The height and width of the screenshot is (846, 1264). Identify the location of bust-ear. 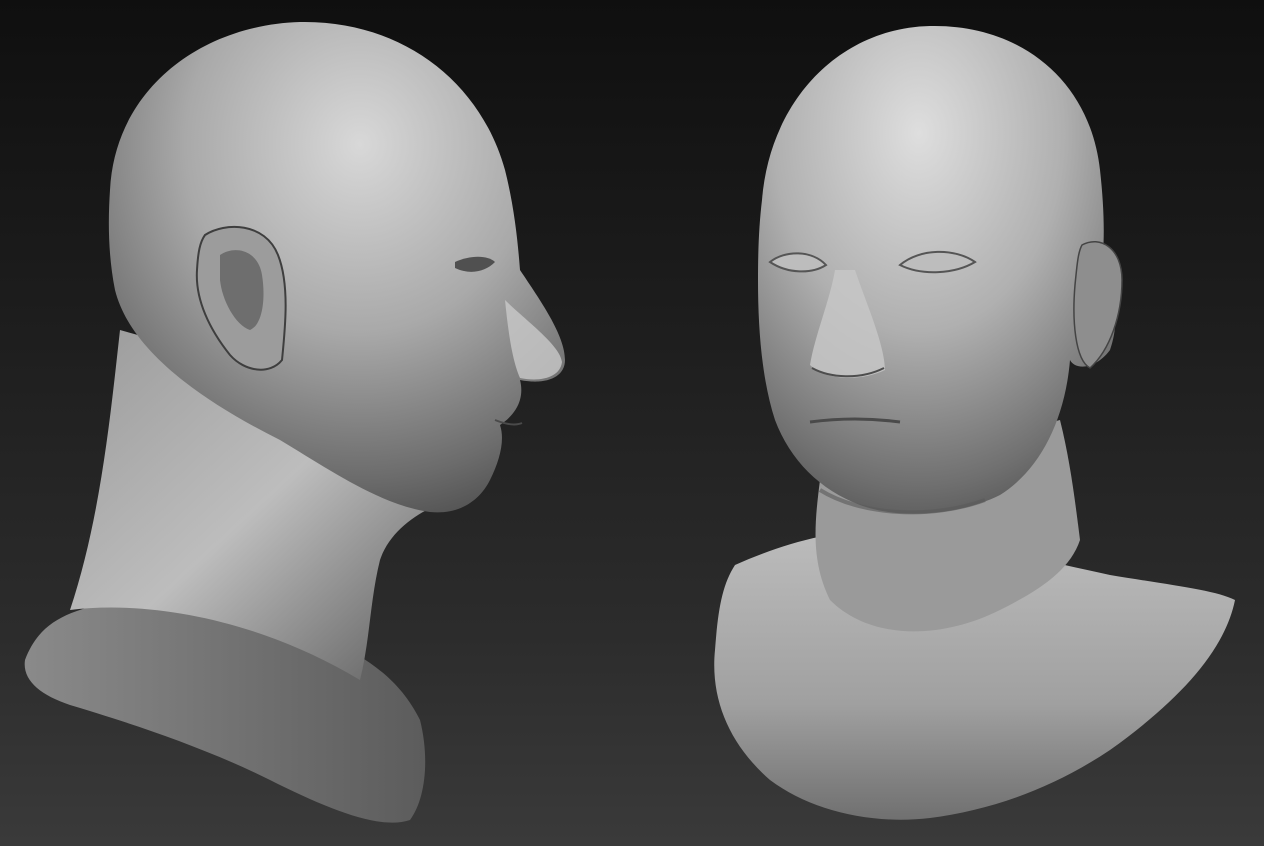
(1098, 304).